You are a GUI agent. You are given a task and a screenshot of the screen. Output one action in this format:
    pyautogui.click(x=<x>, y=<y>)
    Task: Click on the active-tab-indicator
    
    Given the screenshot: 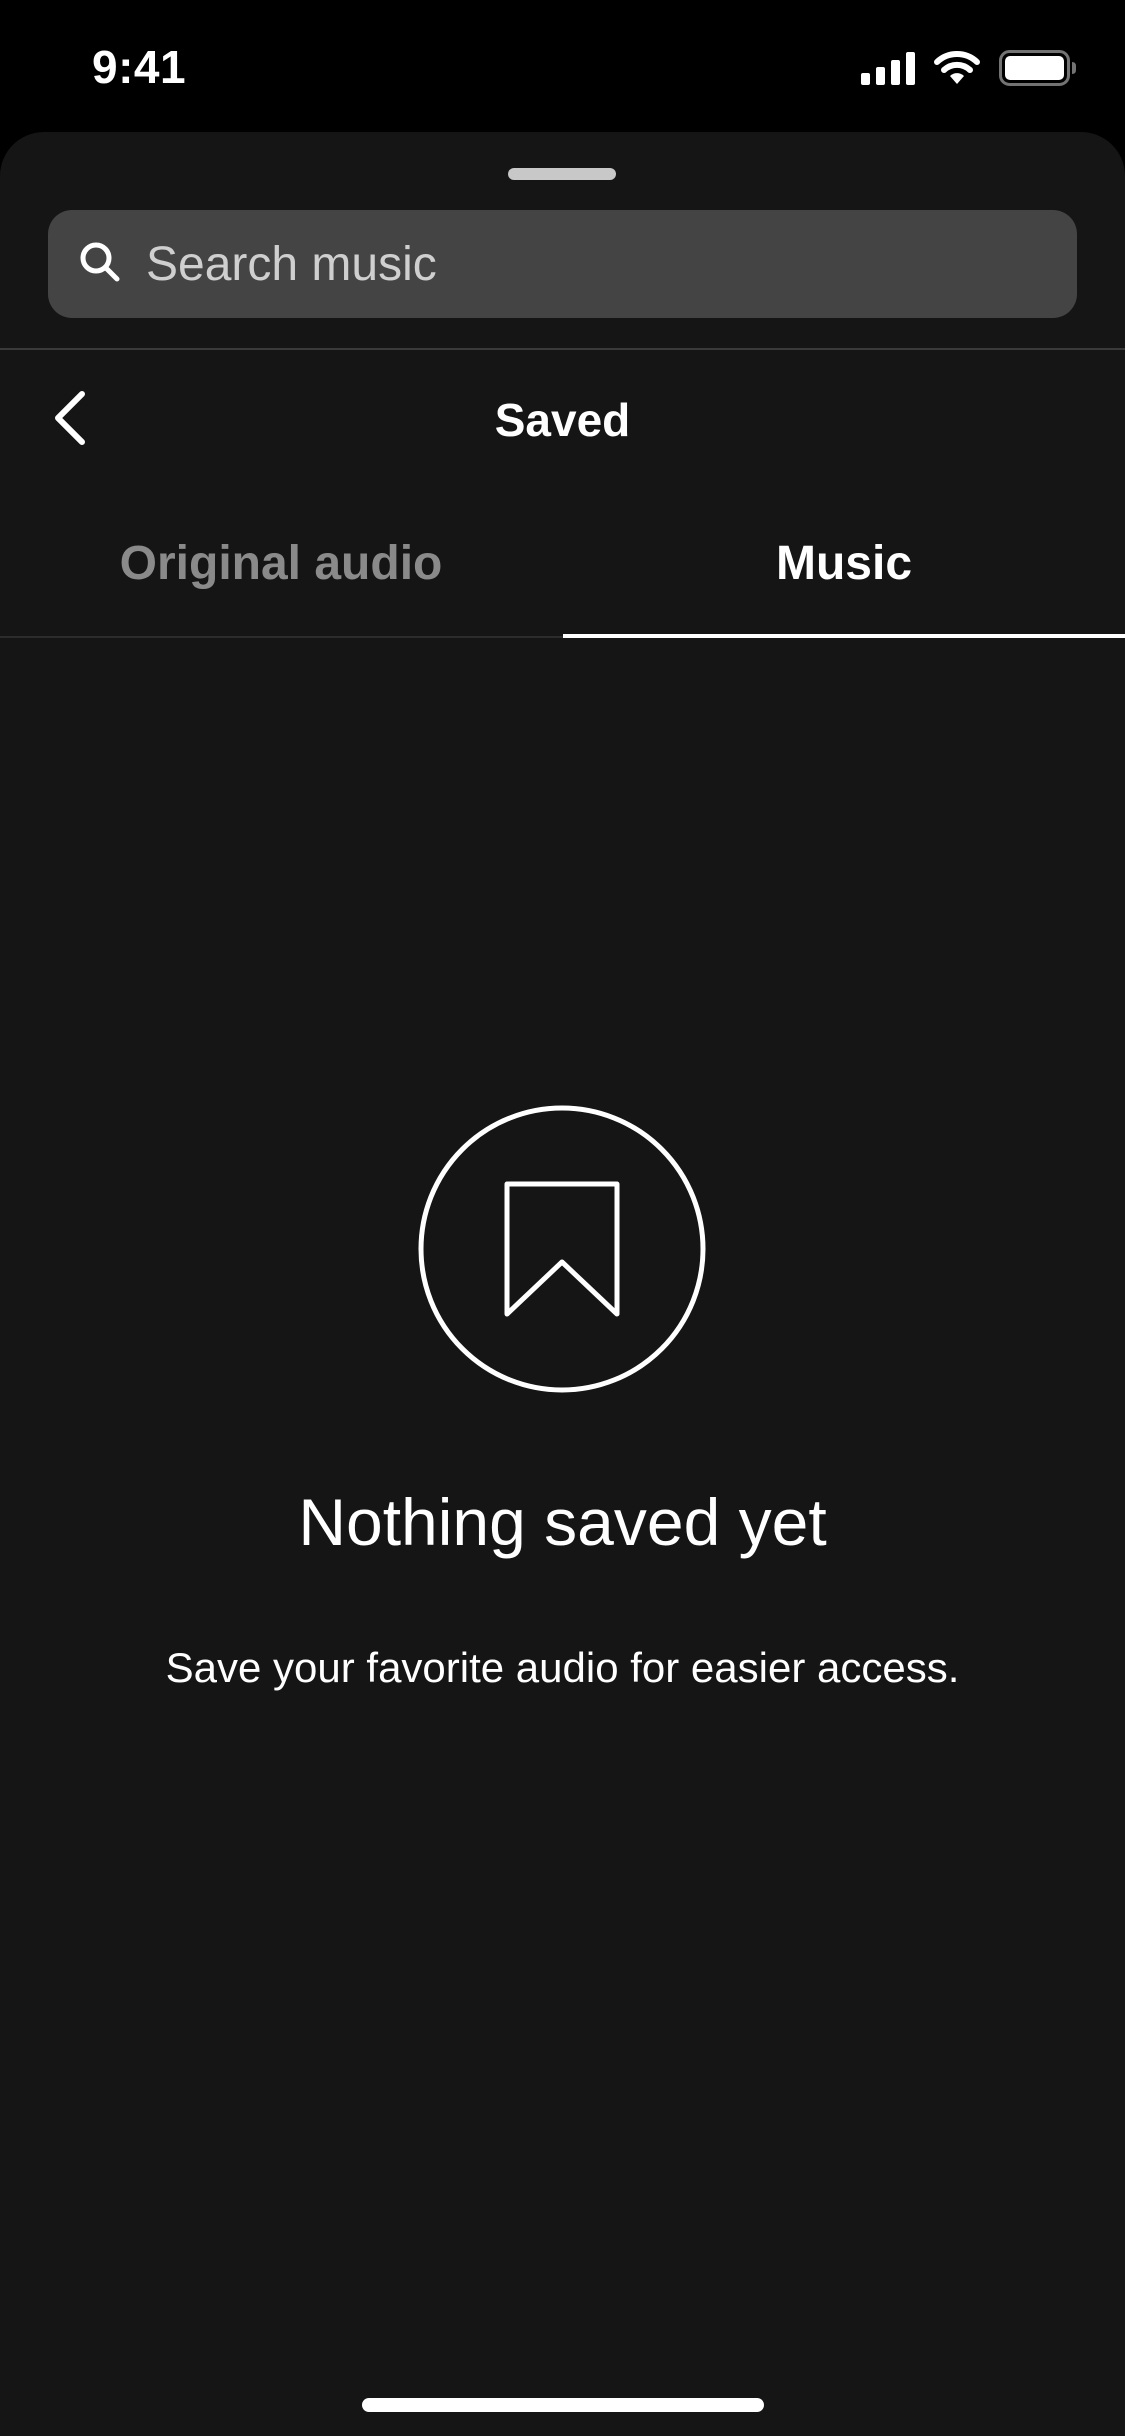 What is the action you would take?
    pyautogui.click(x=844, y=636)
    